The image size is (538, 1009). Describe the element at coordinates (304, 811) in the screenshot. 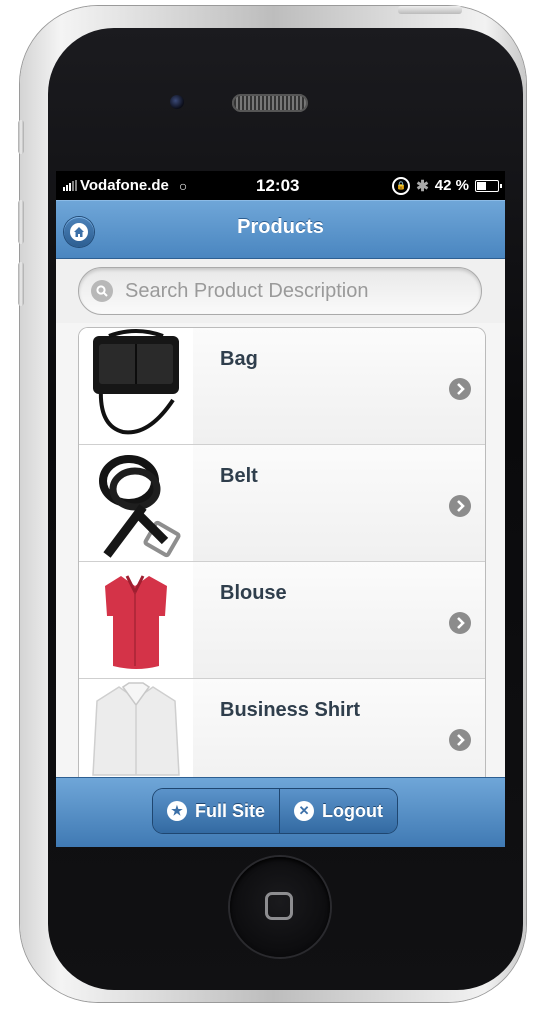

I see `close-icon: ✕` at that location.